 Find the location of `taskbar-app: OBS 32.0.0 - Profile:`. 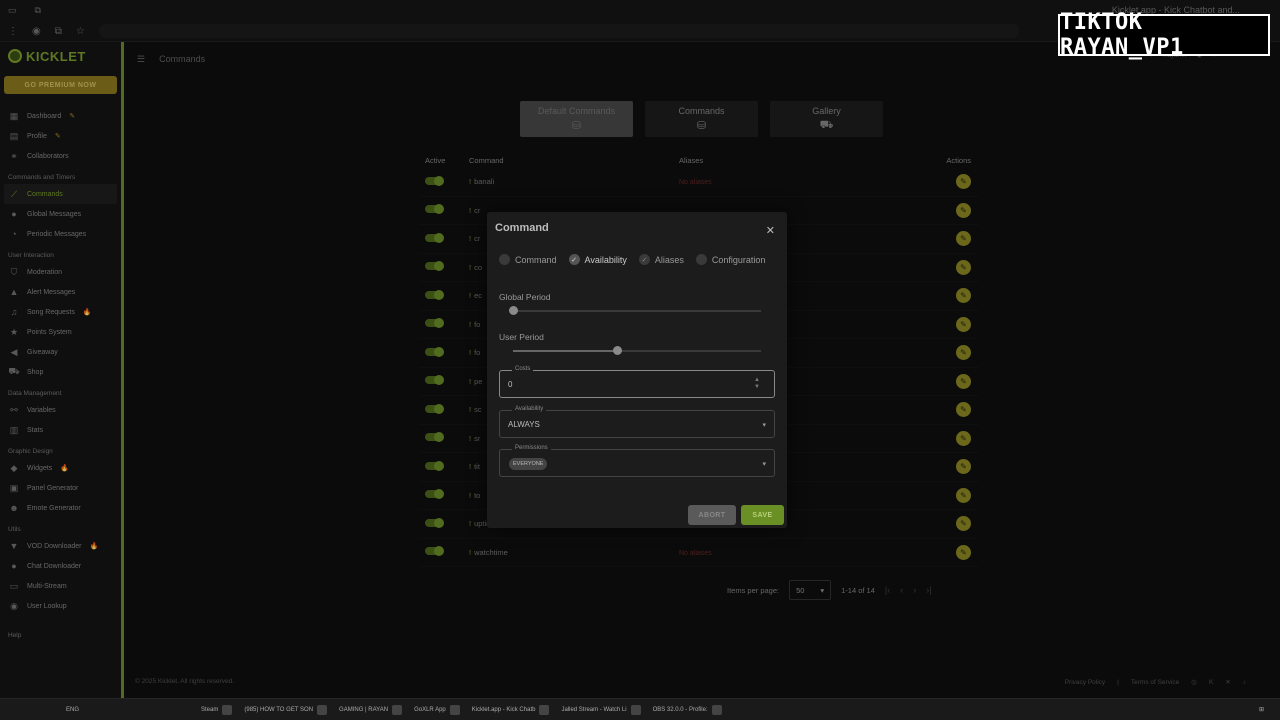

taskbar-app: OBS 32.0.0 - Profile: is located at coordinates (687, 709).